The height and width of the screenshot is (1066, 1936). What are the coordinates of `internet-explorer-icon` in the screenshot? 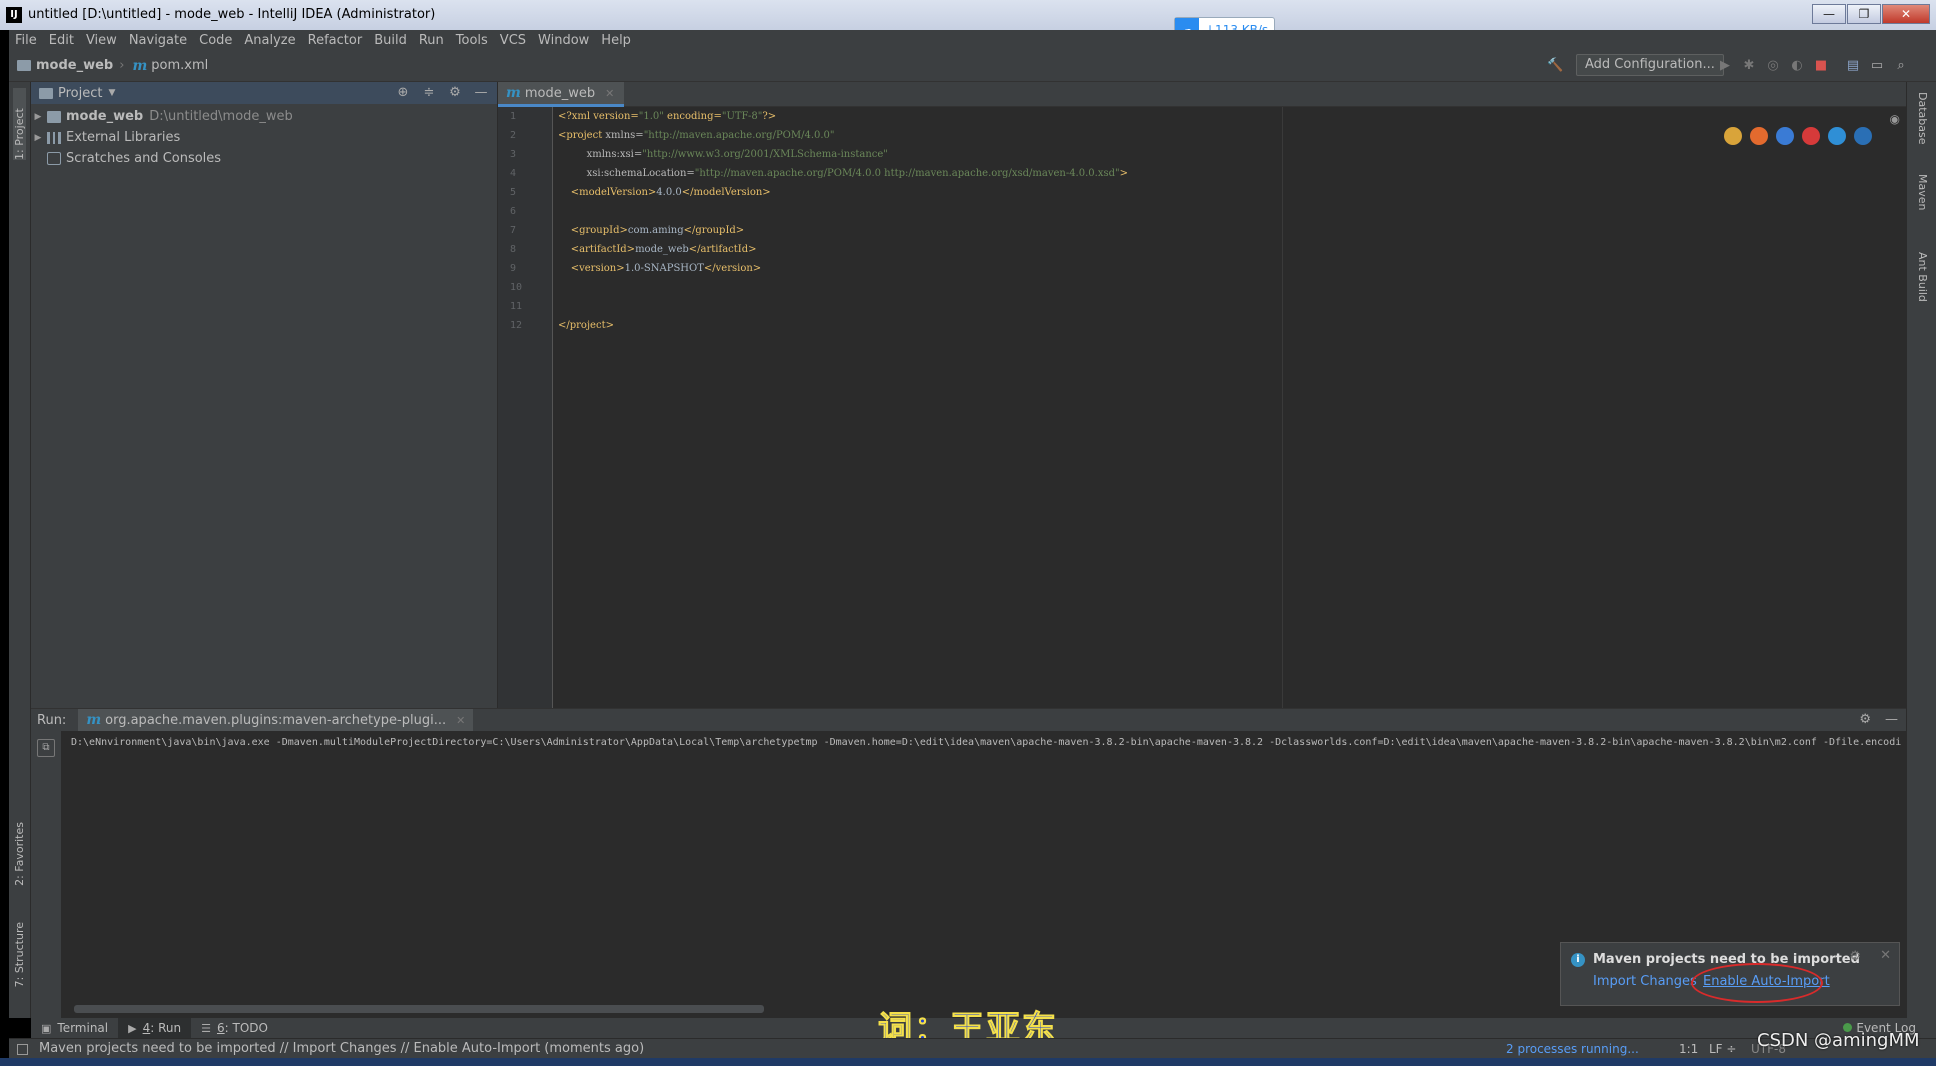 It's located at (1837, 136).